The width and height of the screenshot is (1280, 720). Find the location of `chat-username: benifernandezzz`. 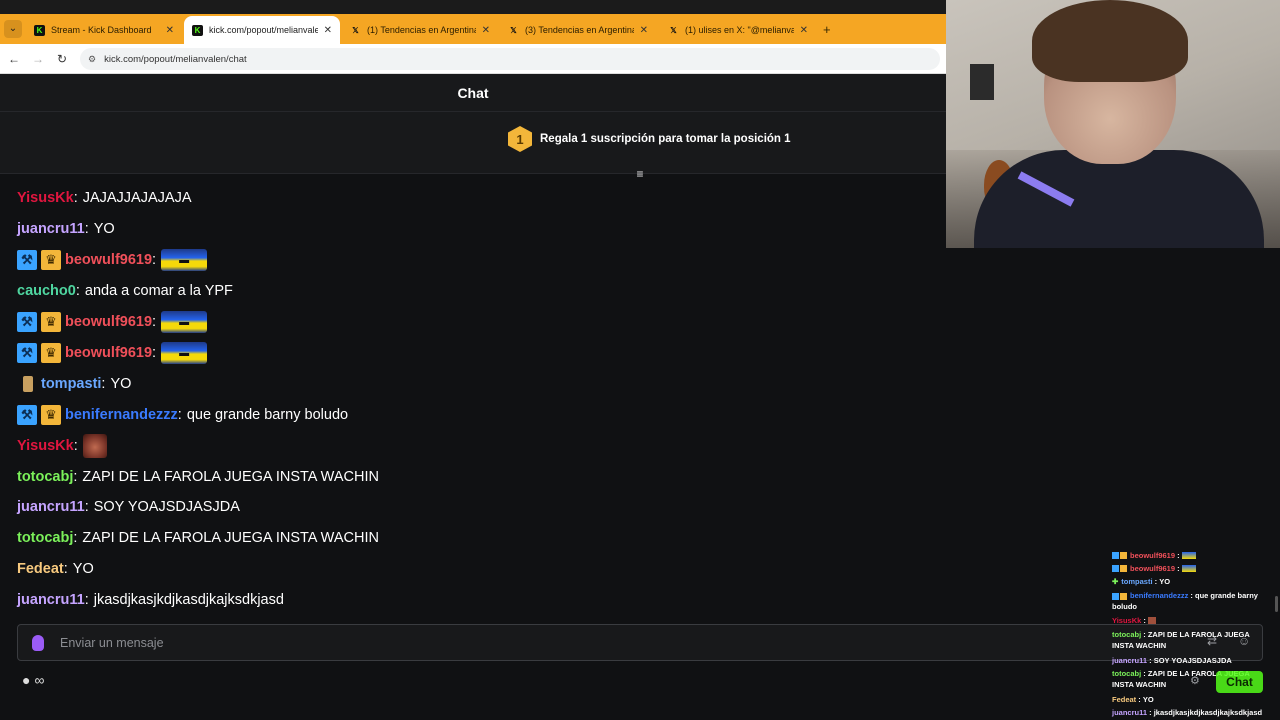

chat-username: benifernandezzz is located at coordinates (121, 415).